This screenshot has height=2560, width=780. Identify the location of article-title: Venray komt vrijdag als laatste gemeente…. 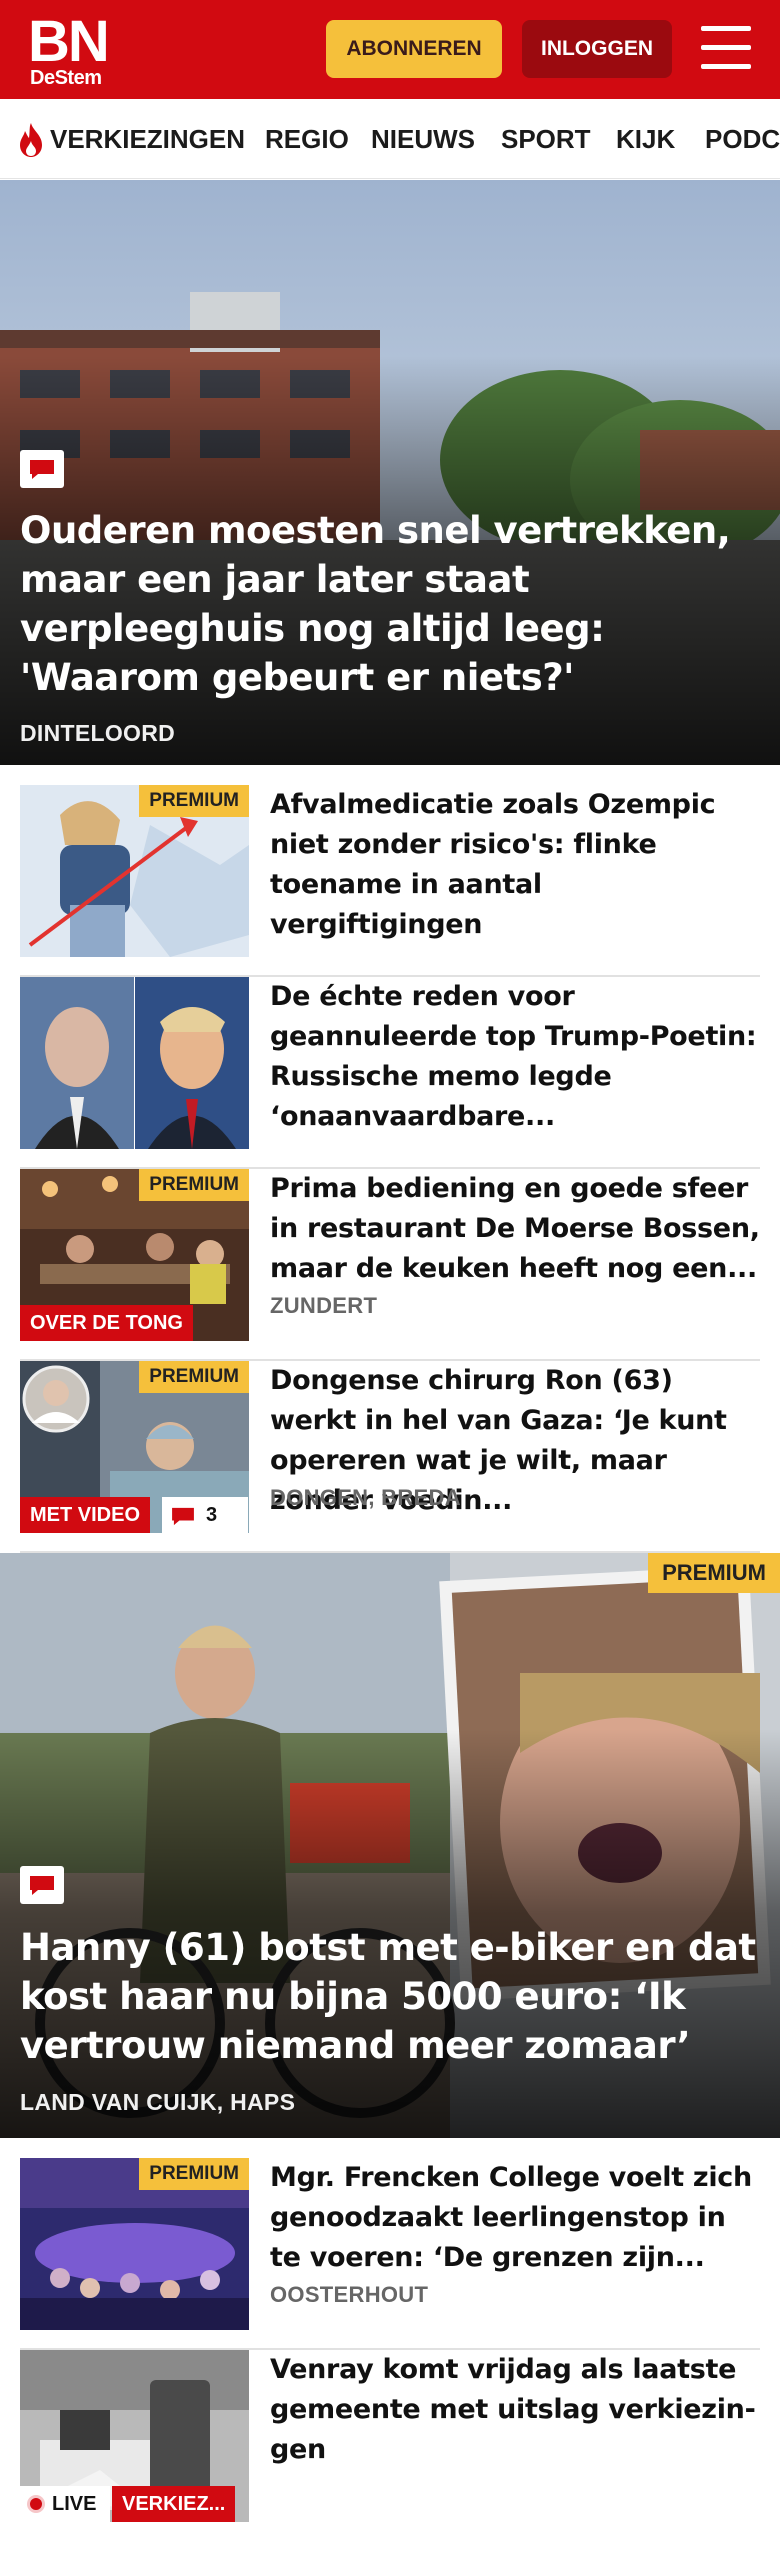
(515, 2410).